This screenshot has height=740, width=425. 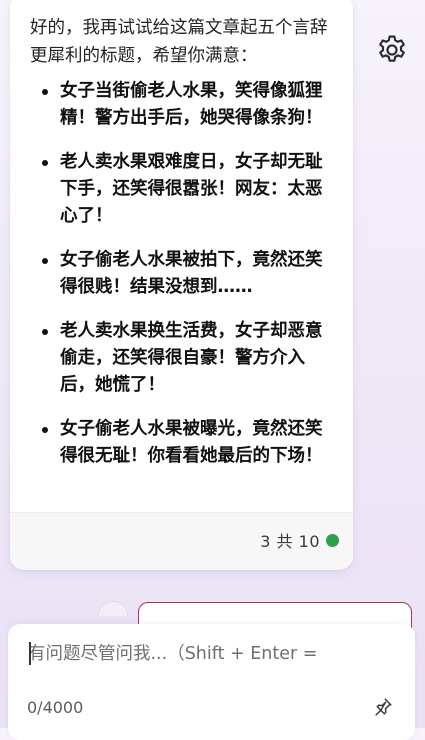 What do you see at coordinates (181, 541) in the screenshot?
I see `message-footer: 3 共 10` at bounding box center [181, 541].